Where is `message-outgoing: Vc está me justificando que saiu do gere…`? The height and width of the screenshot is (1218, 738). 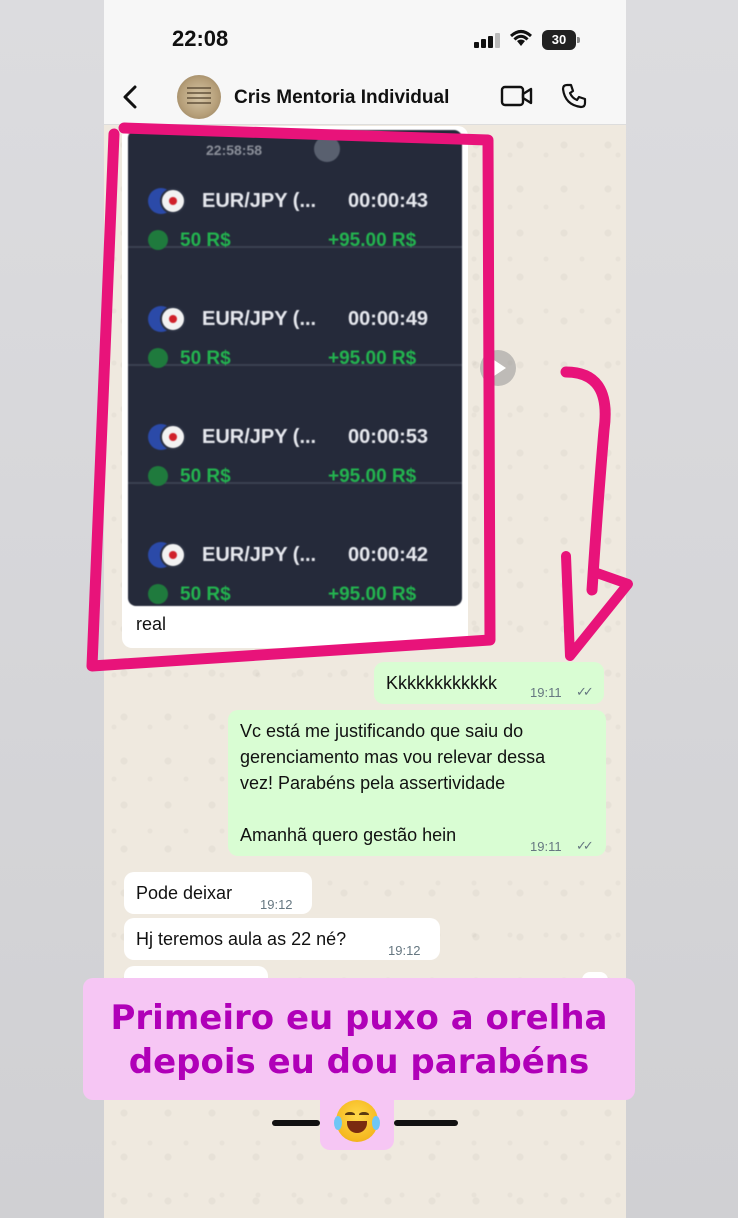 message-outgoing: Vc está me justificando que saiu do gere… is located at coordinates (417, 783).